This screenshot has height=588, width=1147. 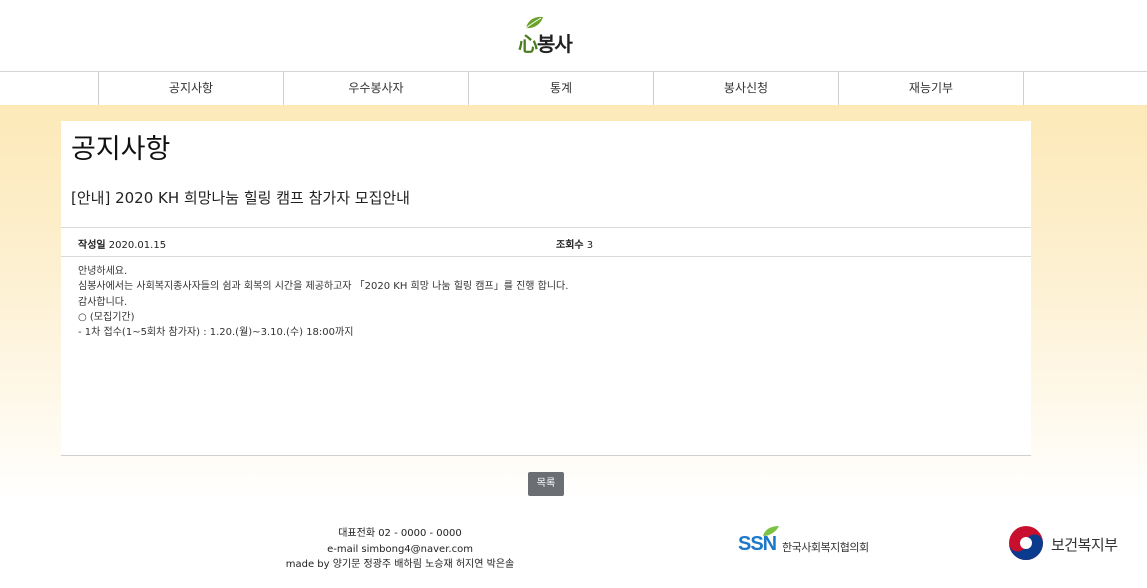 I want to click on site-header: 心봉사, so click(x=573, y=35).